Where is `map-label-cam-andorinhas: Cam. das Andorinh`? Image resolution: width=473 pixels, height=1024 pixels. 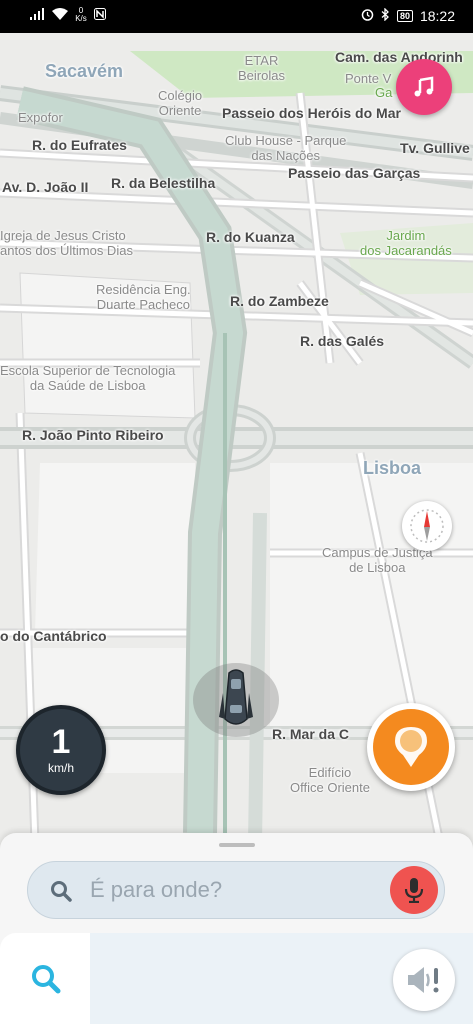
map-label-cam-andorinhas: Cam. das Andorinh is located at coordinates (399, 57).